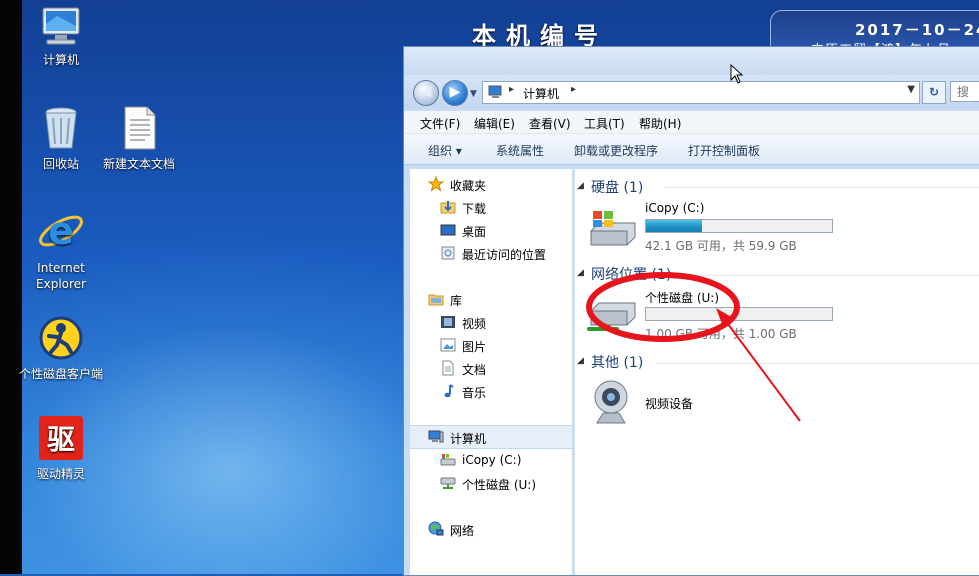  Describe the element at coordinates (739, 314) in the screenshot. I see `drive-u-usage-bar` at that location.